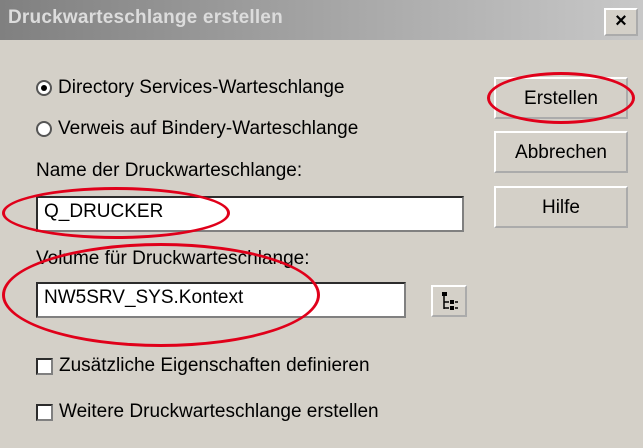 Image resolution: width=643 pixels, height=448 pixels. I want to click on queue-name-label: Name der Druckwarteschlange:, so click(169, 170).